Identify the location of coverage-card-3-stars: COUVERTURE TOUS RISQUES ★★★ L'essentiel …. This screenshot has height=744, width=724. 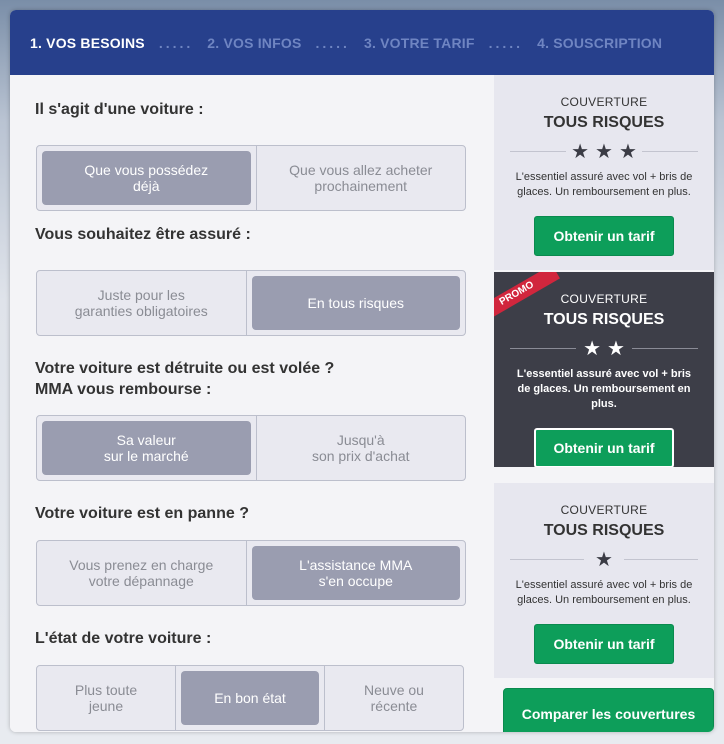
(604, 172).